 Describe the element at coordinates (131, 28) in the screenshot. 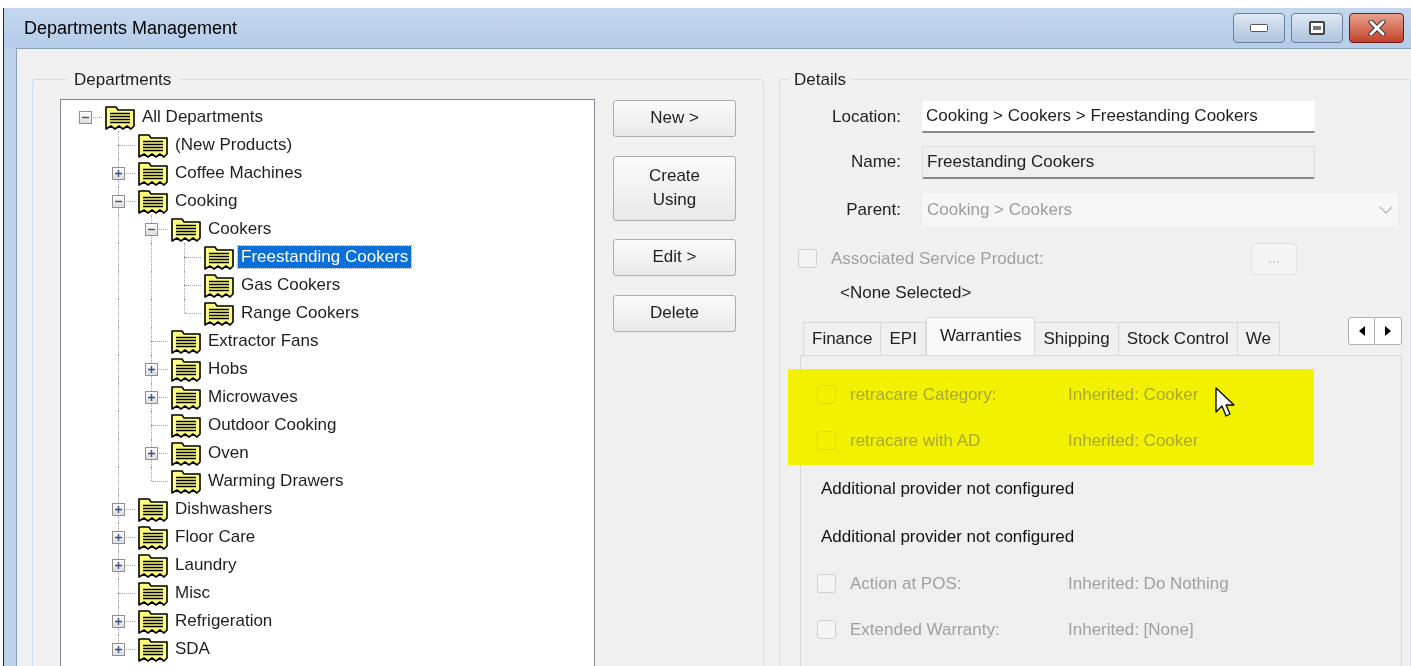

I see `window-title: Departments Management` at that location.